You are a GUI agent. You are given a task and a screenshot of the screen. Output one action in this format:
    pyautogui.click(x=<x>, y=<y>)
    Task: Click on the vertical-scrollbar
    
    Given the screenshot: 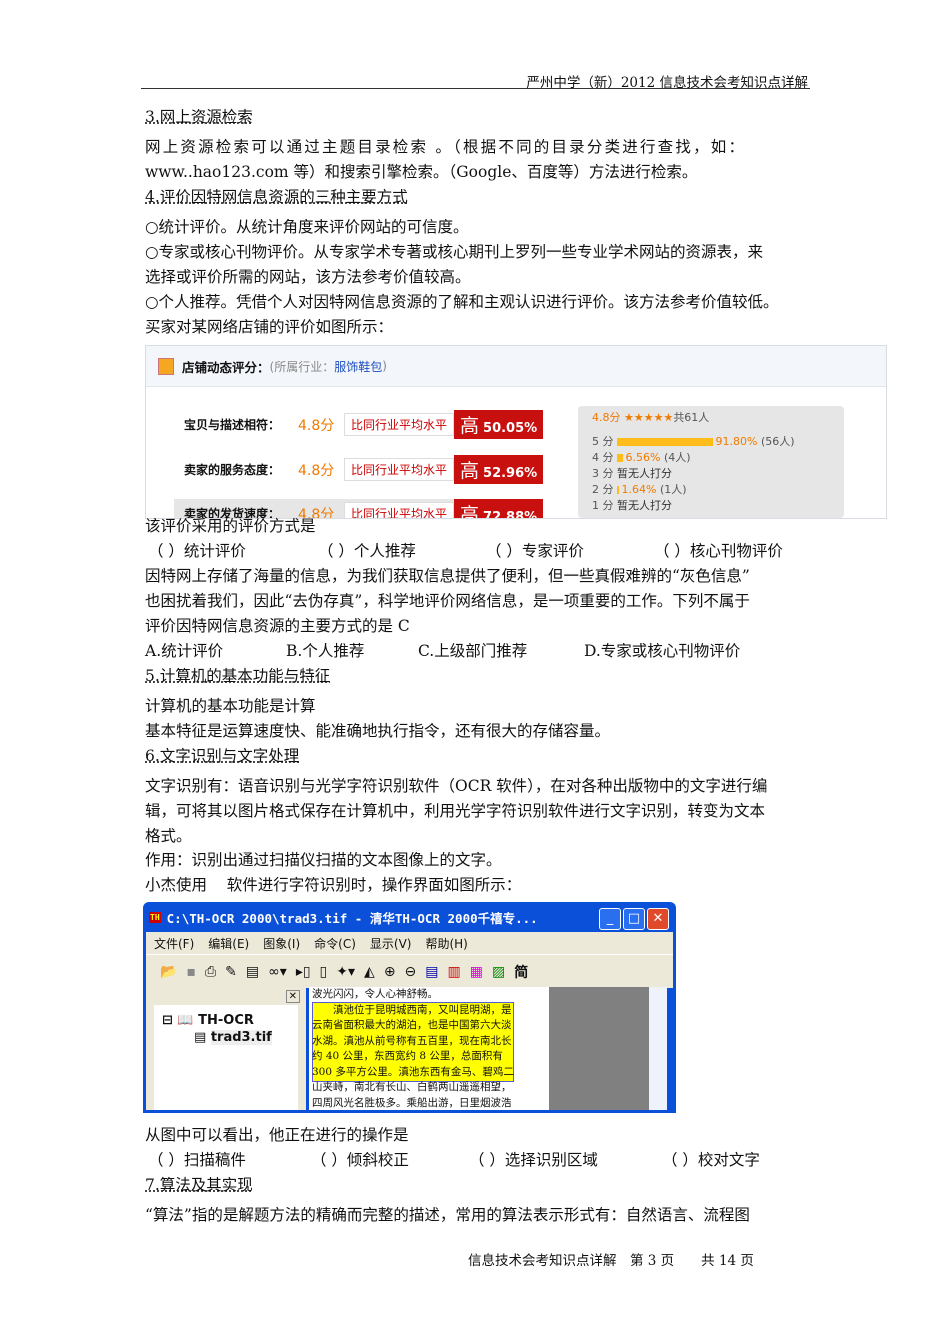 What is the action you would take?
    pyautogui.click(x=658, y=1048)
    